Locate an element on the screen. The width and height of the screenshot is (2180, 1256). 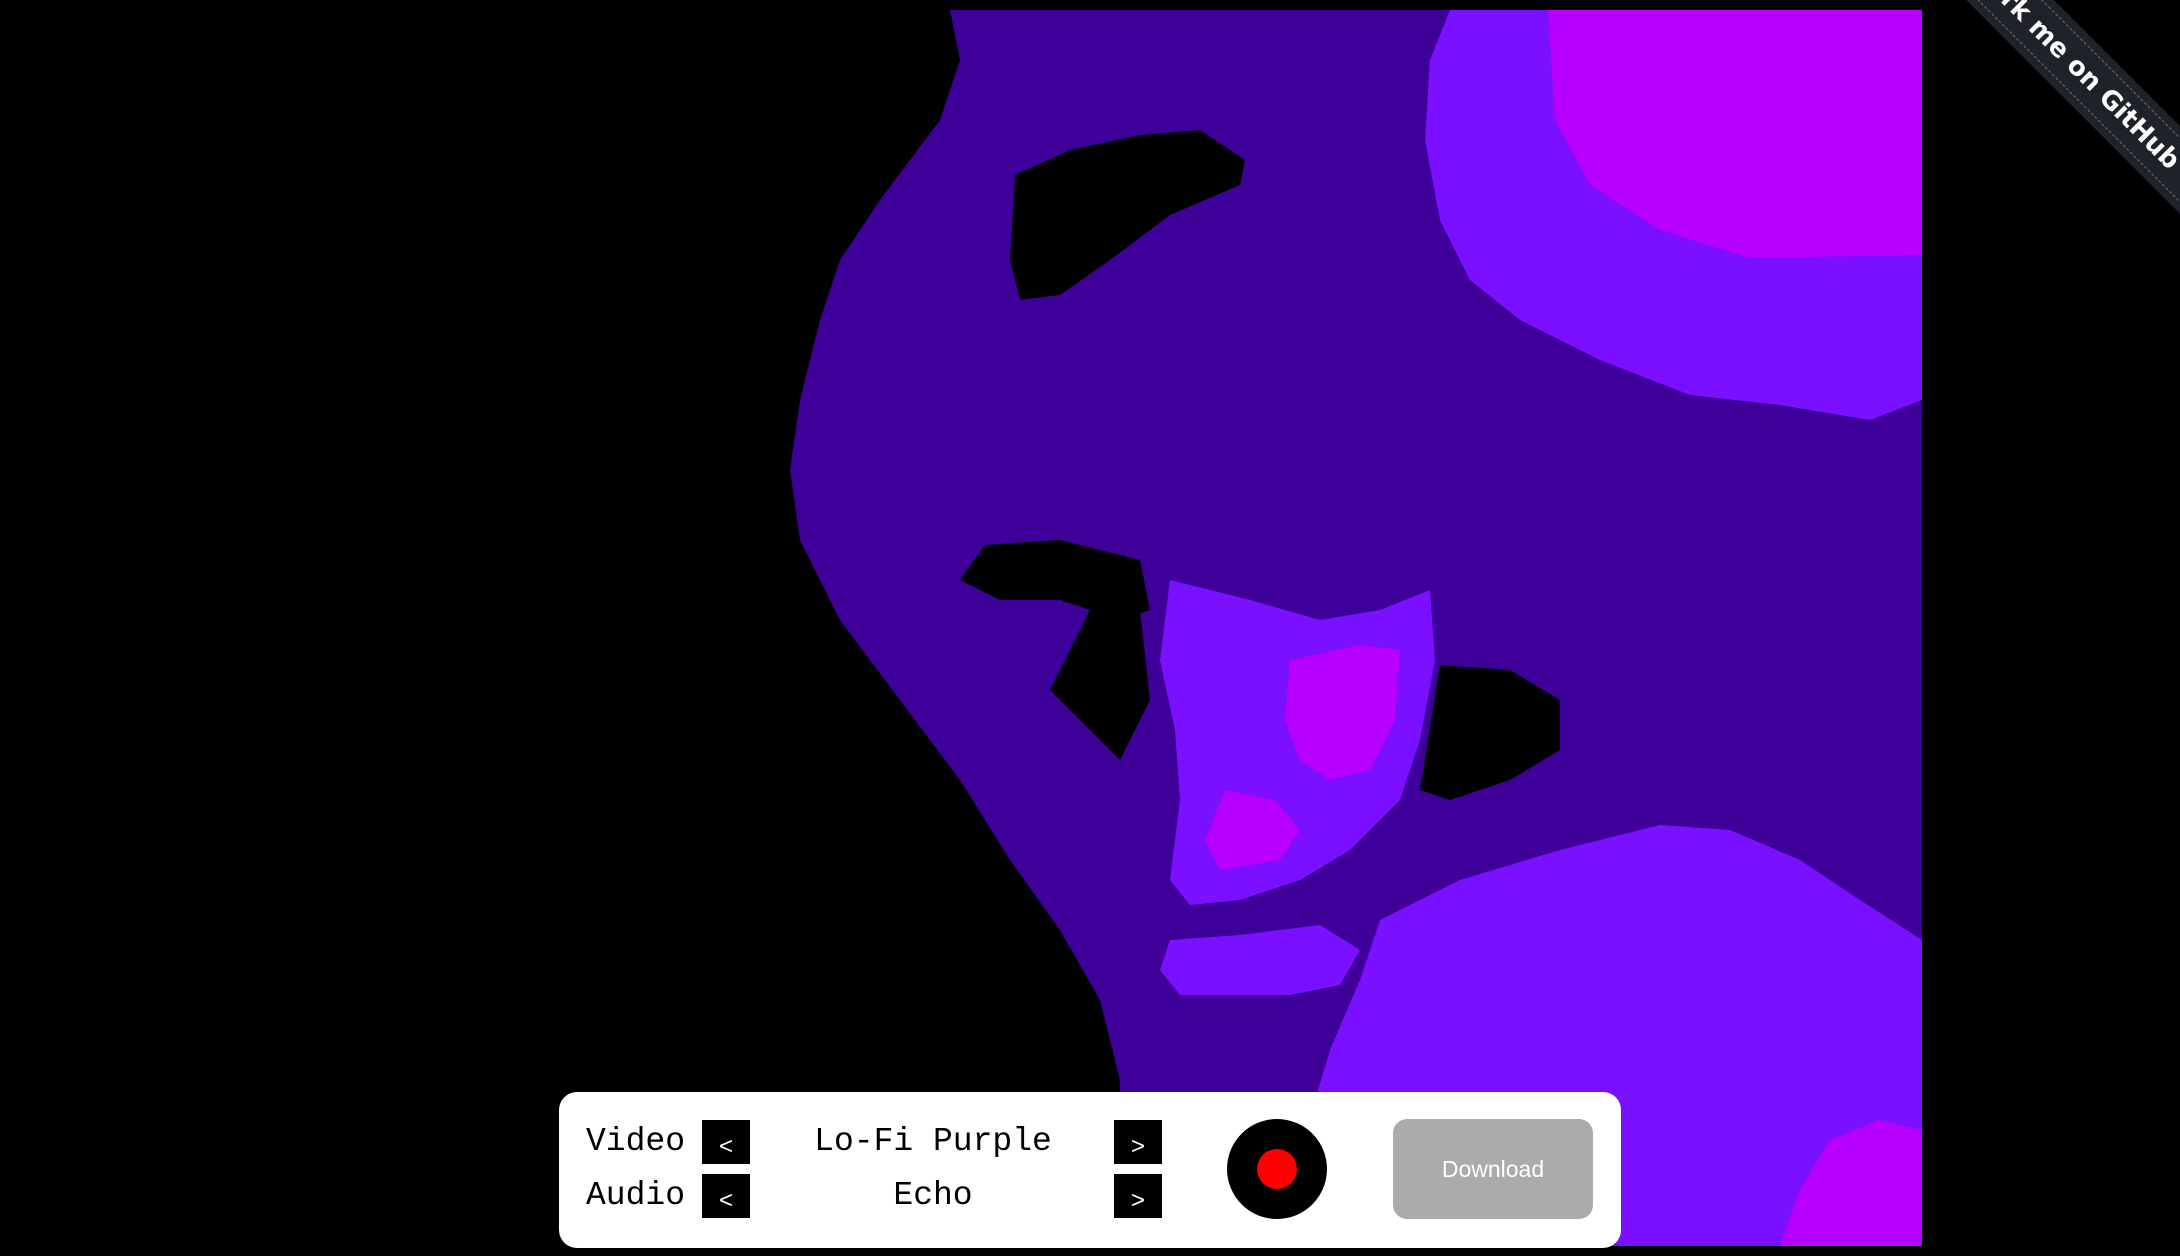
record-icon is located at coordinates (1277, 1169).